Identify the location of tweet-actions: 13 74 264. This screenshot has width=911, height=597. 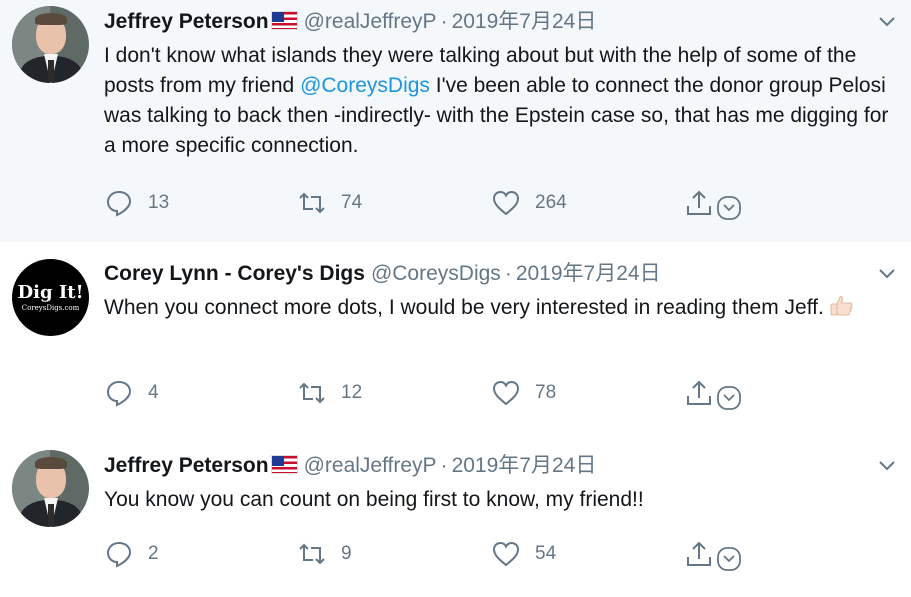
(429, 203).